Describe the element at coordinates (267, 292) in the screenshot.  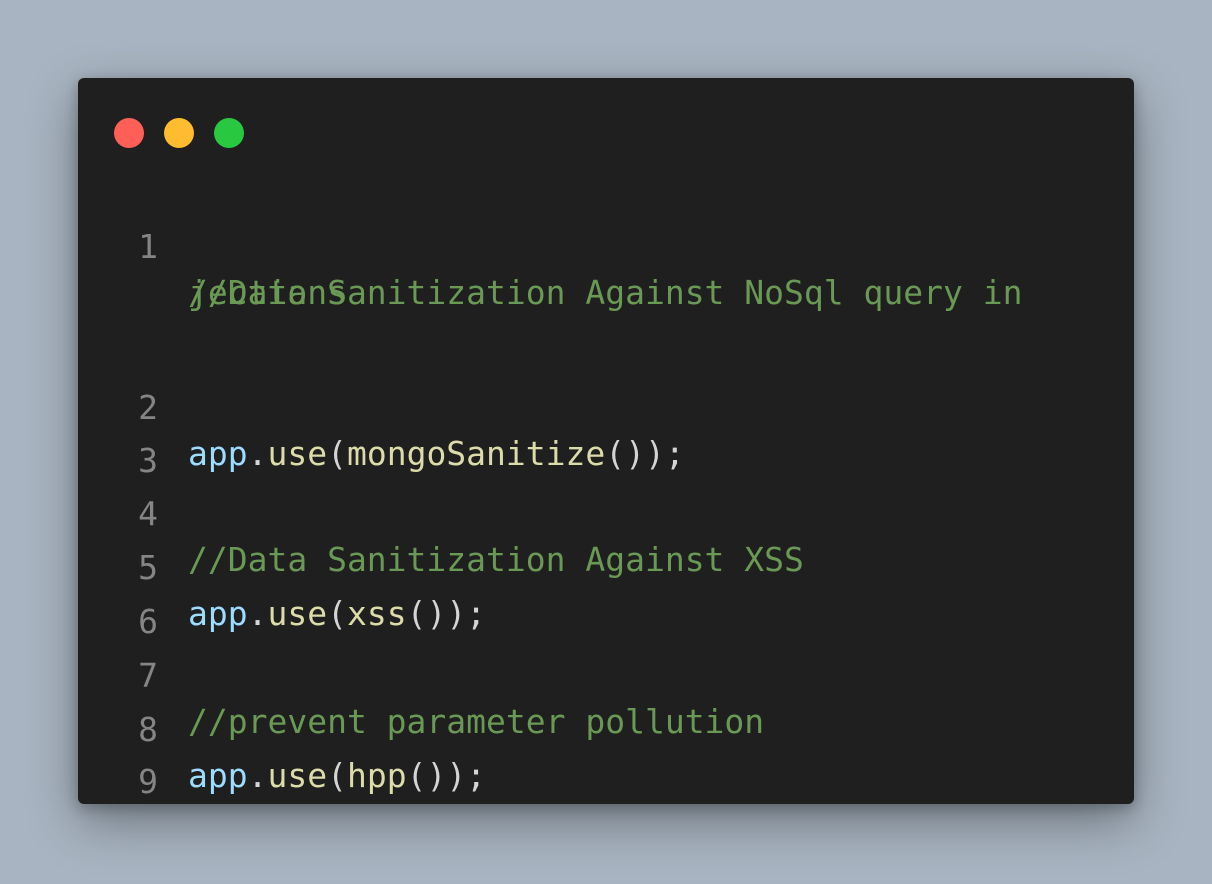
I see `comment-text-continued: jections` at that location.